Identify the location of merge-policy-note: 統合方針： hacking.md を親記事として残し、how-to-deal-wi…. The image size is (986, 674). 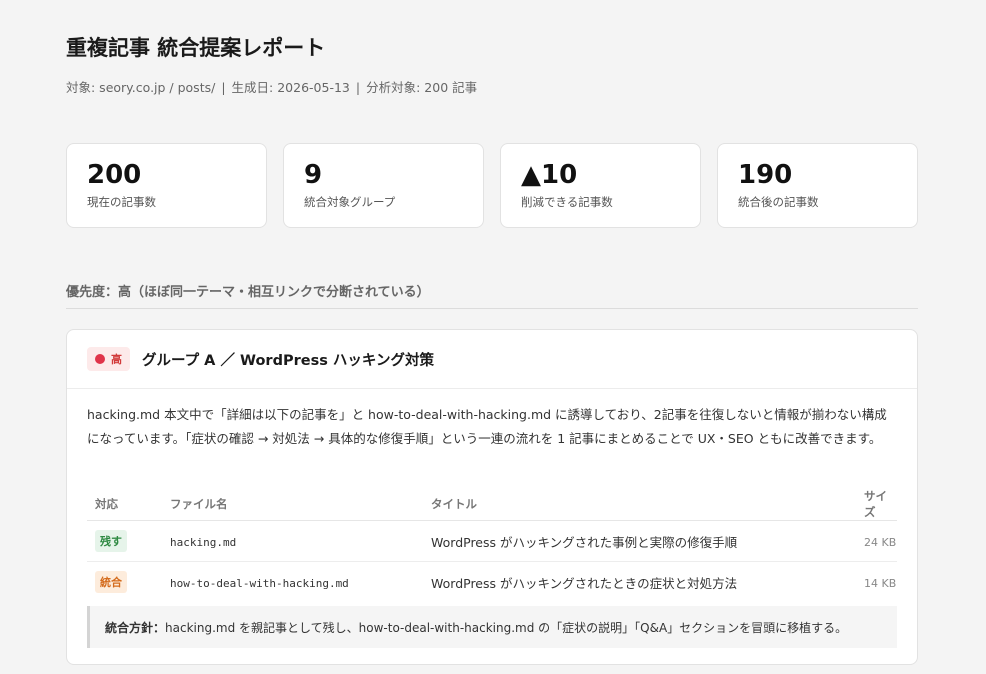
(492, 627).